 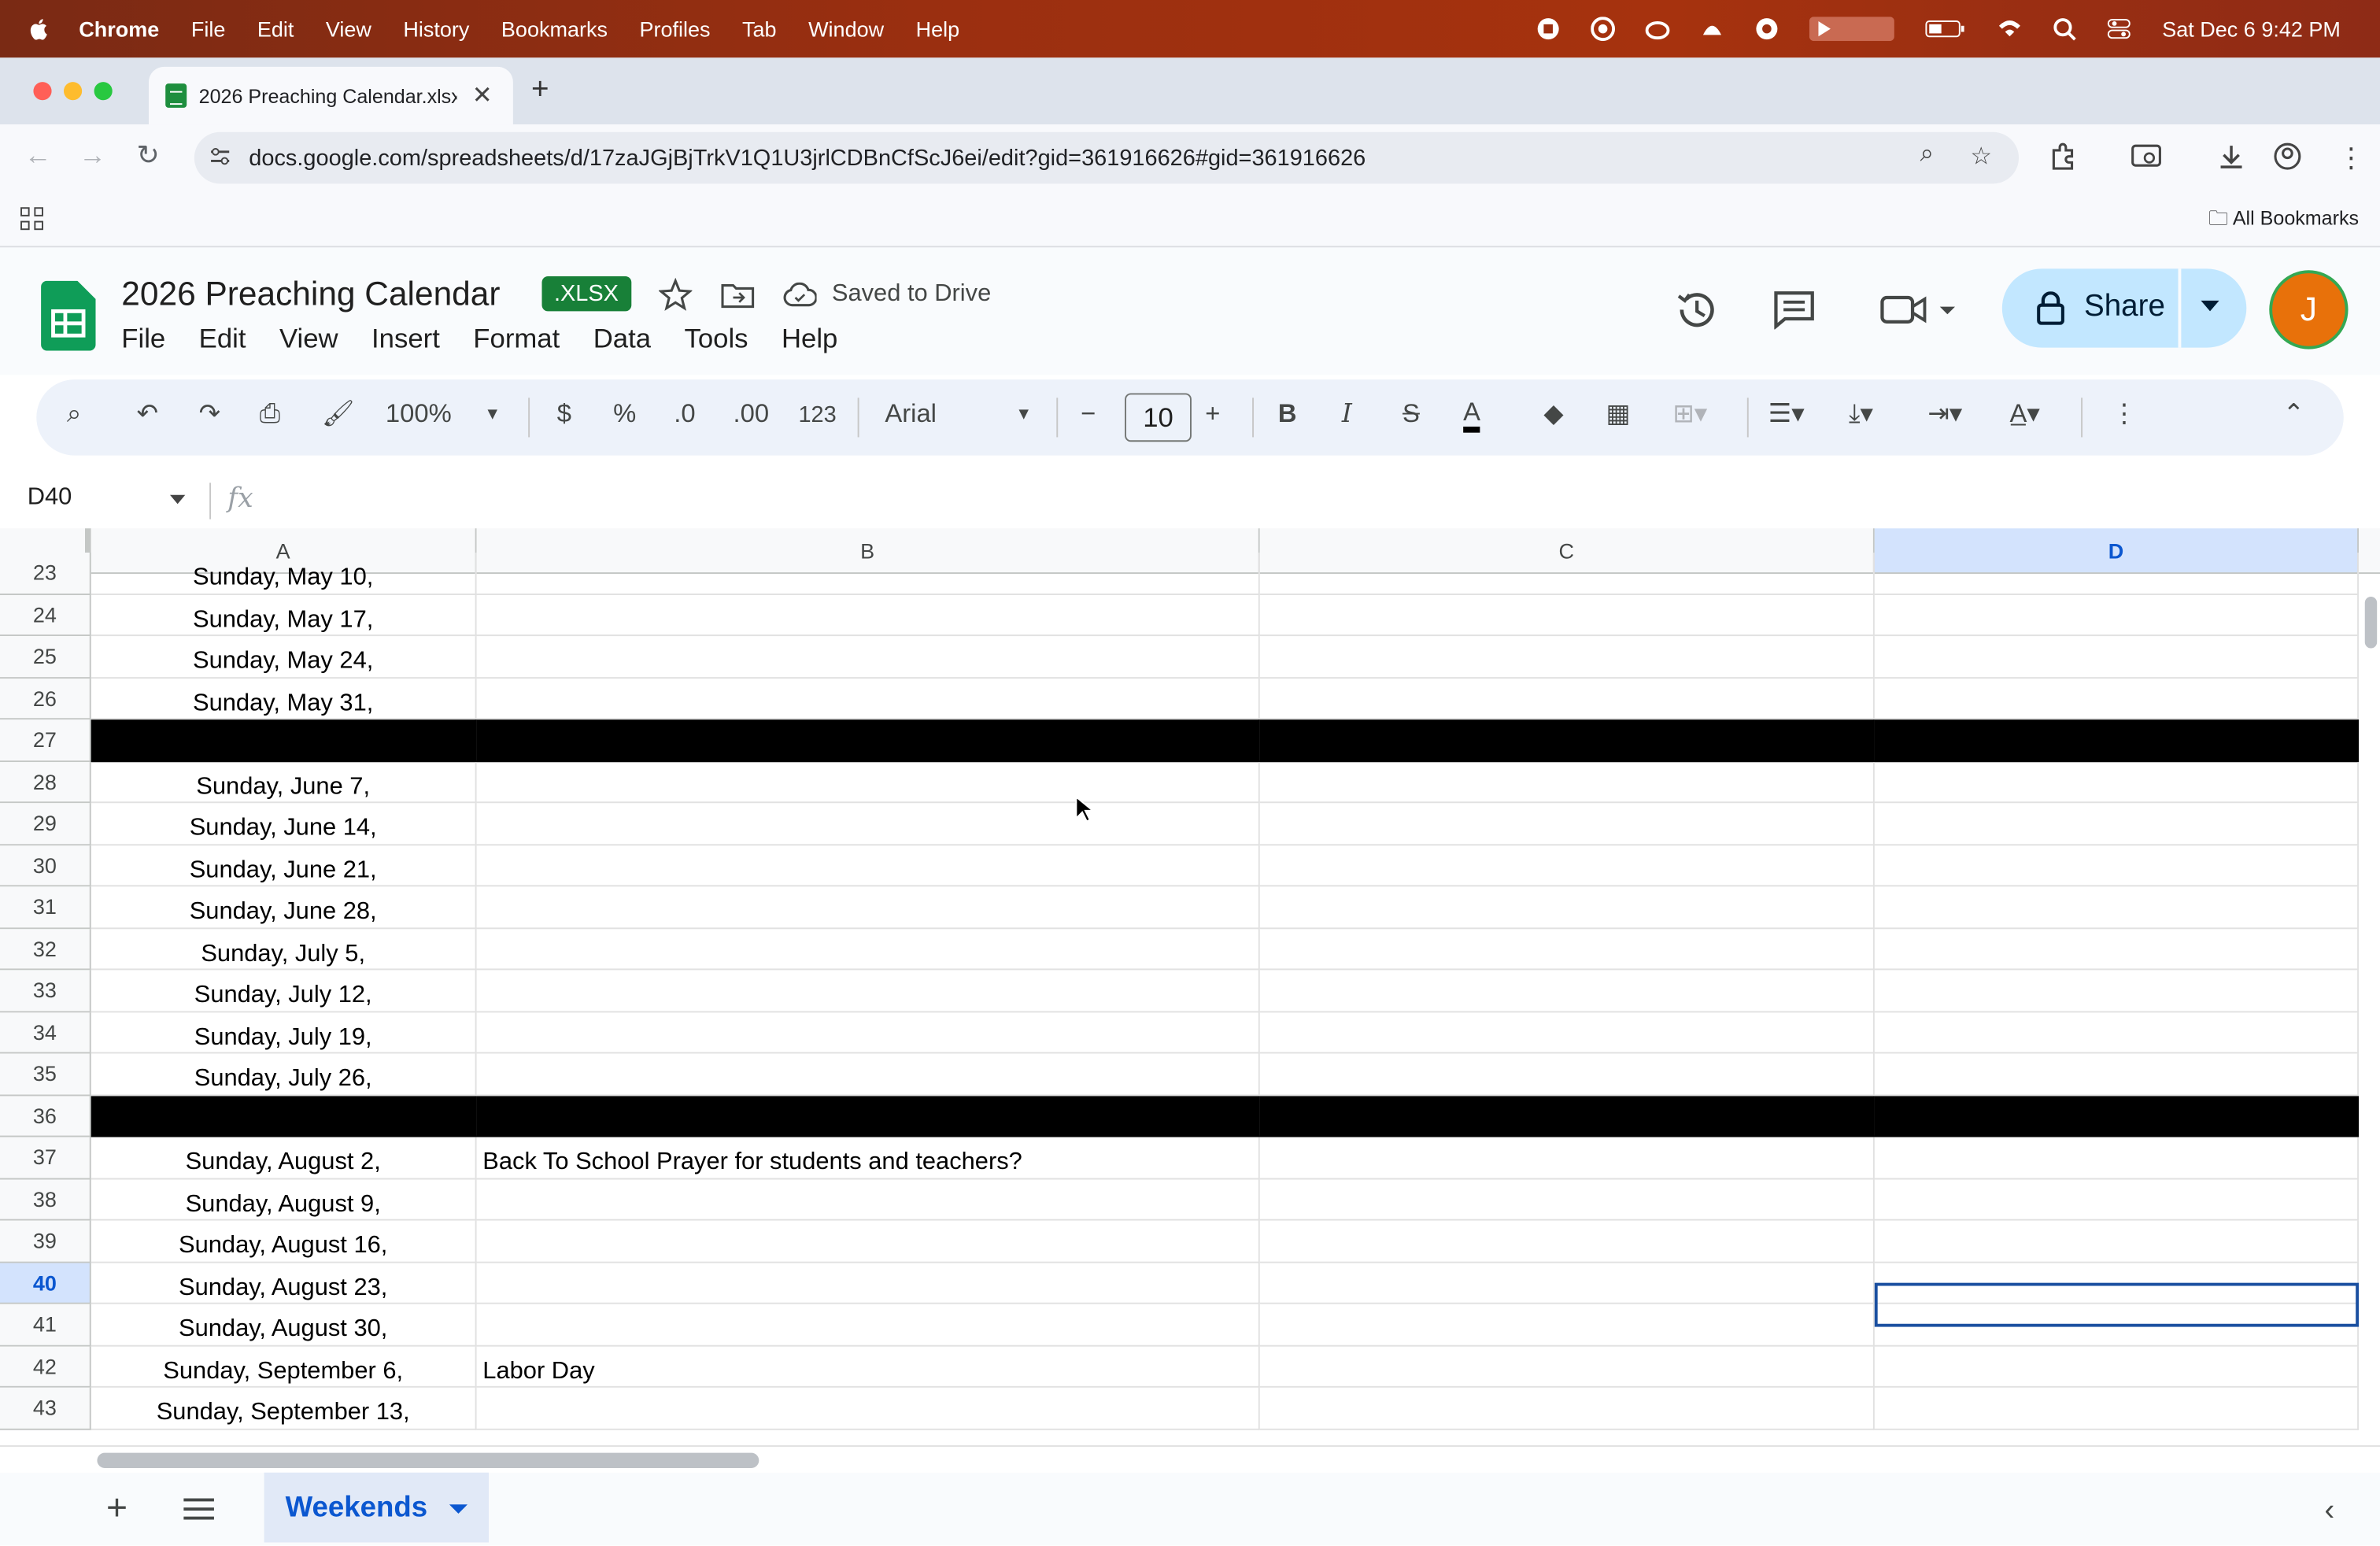 I want to click on media-control-icon, so click(x=1852, y=29).